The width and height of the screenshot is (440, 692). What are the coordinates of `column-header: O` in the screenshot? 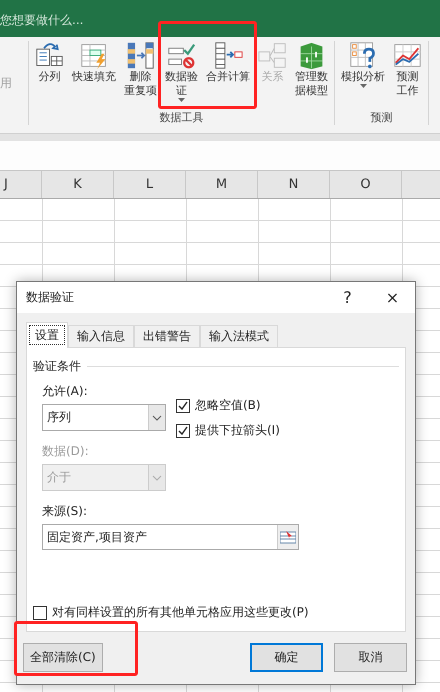 It's located at (366, 184).